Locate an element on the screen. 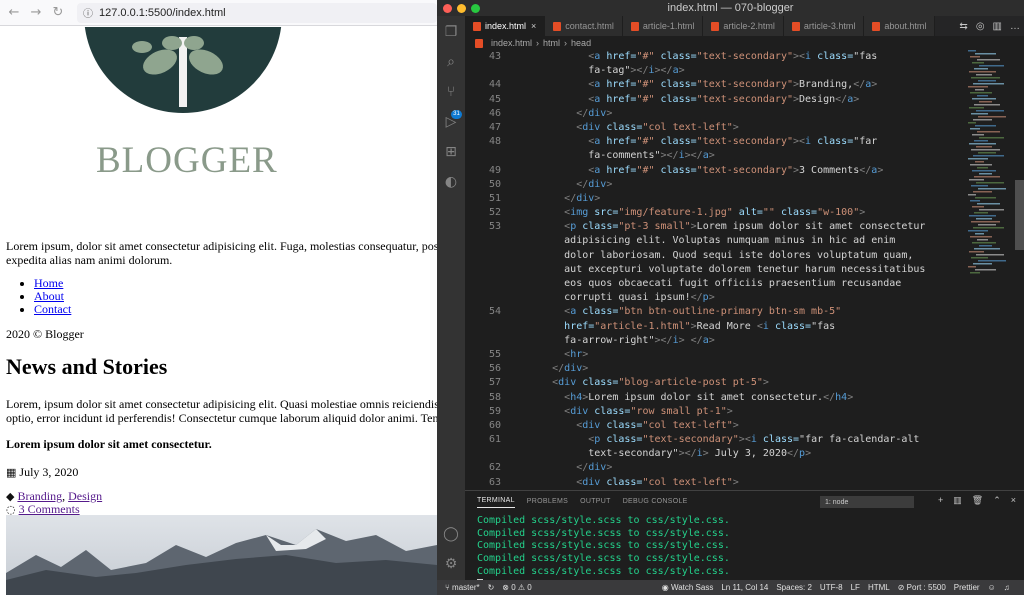 The width and height of the screenshot is (1024, 595). code-text: <div class="blog-article-post pt-5"> is located at coordinates (660, 383).